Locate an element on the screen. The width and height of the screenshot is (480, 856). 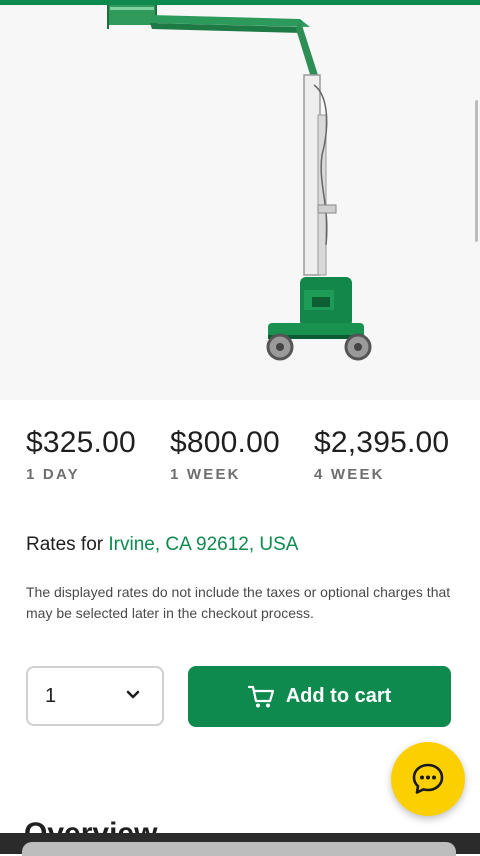
rate-price: $325.00 is located at coordinates (81, 442).